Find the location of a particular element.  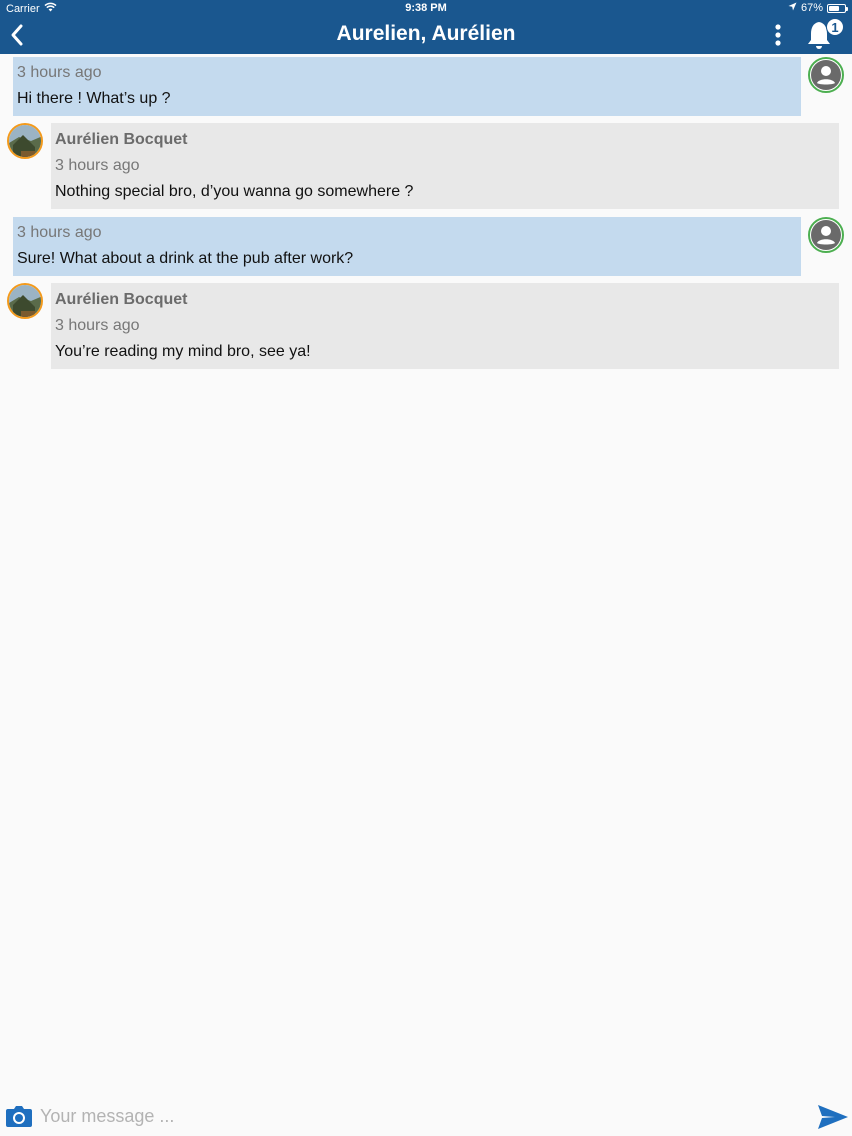

battery-icon is located at coordinates (837, 8).